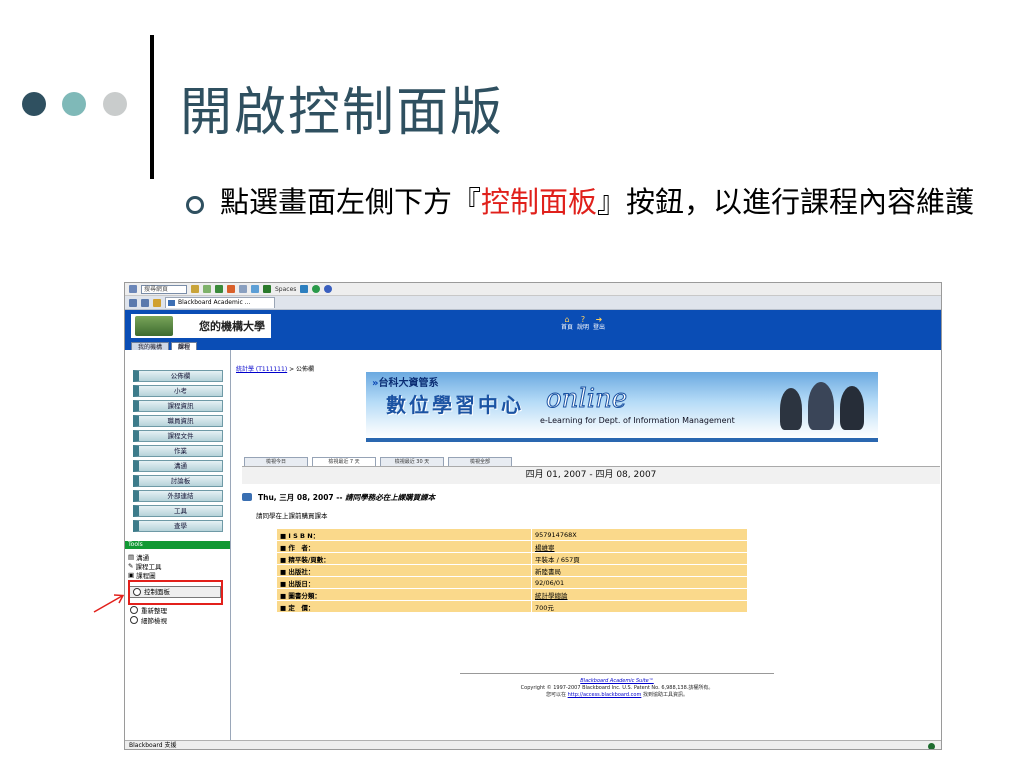 Image resolution: width=1024 pixels, height=768 pixels. Describe the element at coordinates (639, 534) in the screenshot. I see `book-info-value: 957914768X` at that location.